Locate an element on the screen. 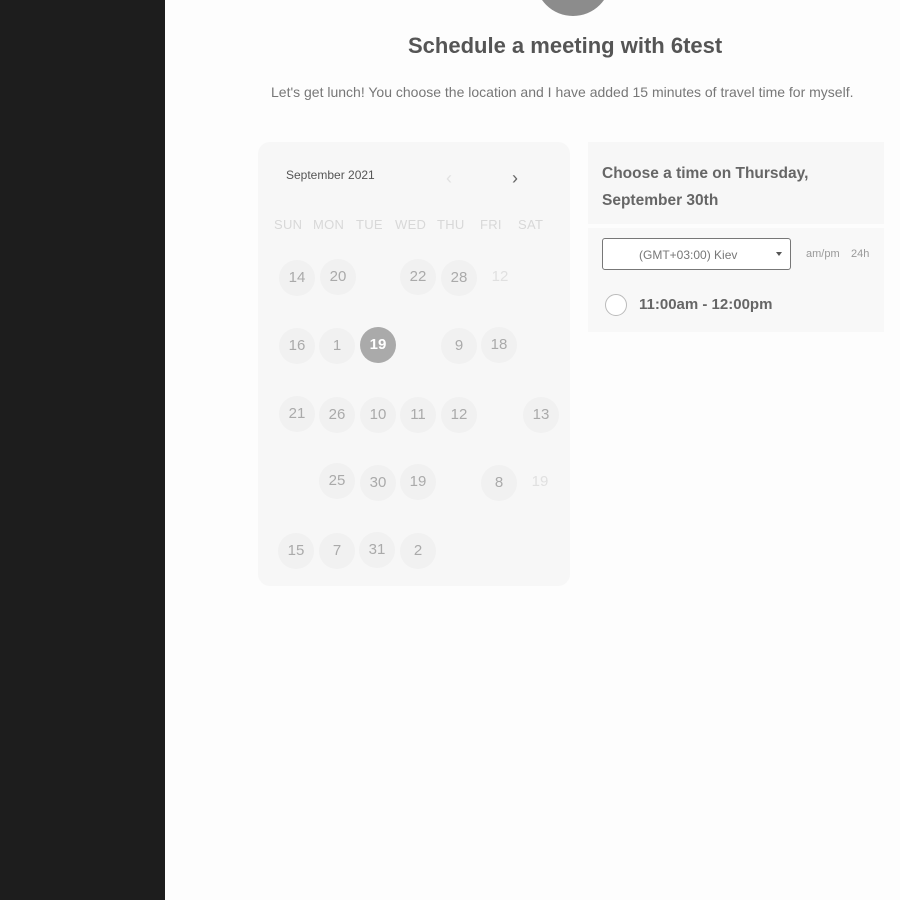 The height and width of the screenshot is (900, 900). calendar-day: 10 is located at coordinates (378, 415).